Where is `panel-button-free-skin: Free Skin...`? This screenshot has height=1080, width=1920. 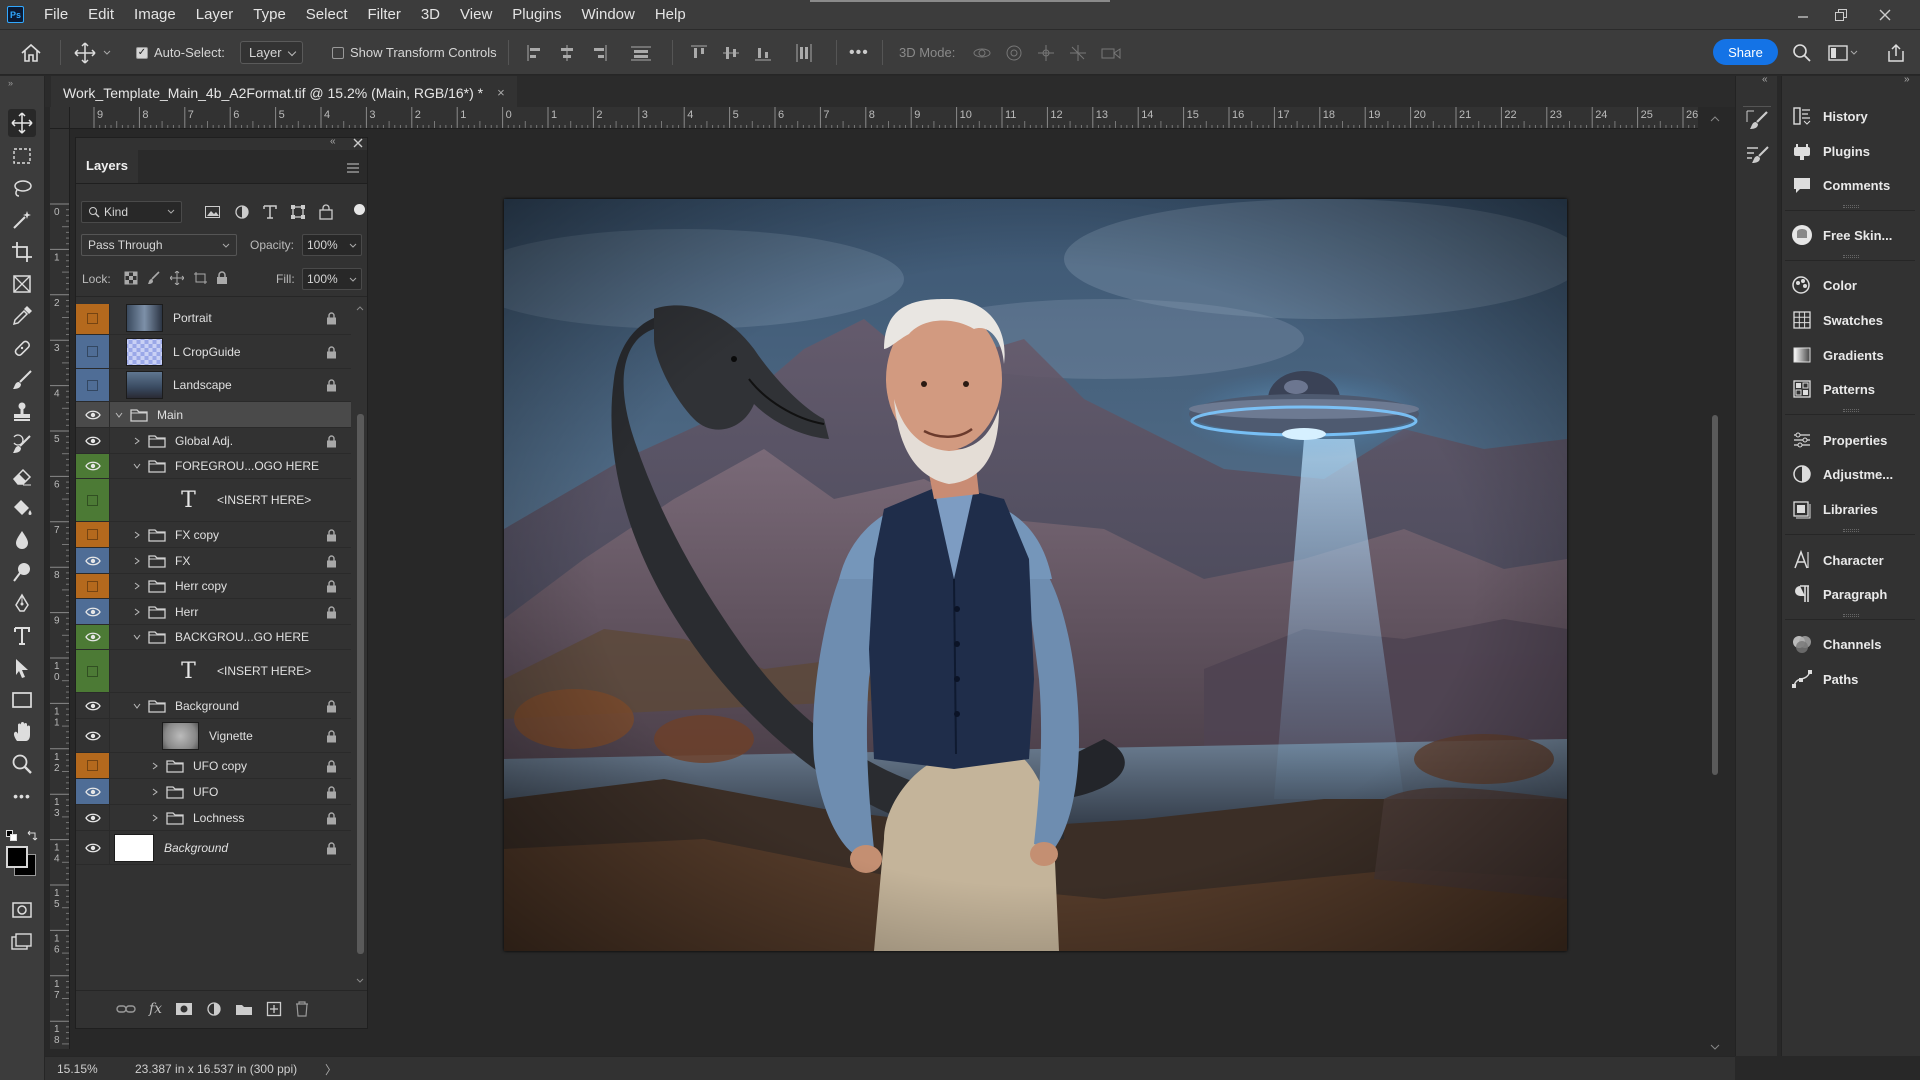
panel-button-free-skin: Free Skin... is located at coordinates (1840, 235).